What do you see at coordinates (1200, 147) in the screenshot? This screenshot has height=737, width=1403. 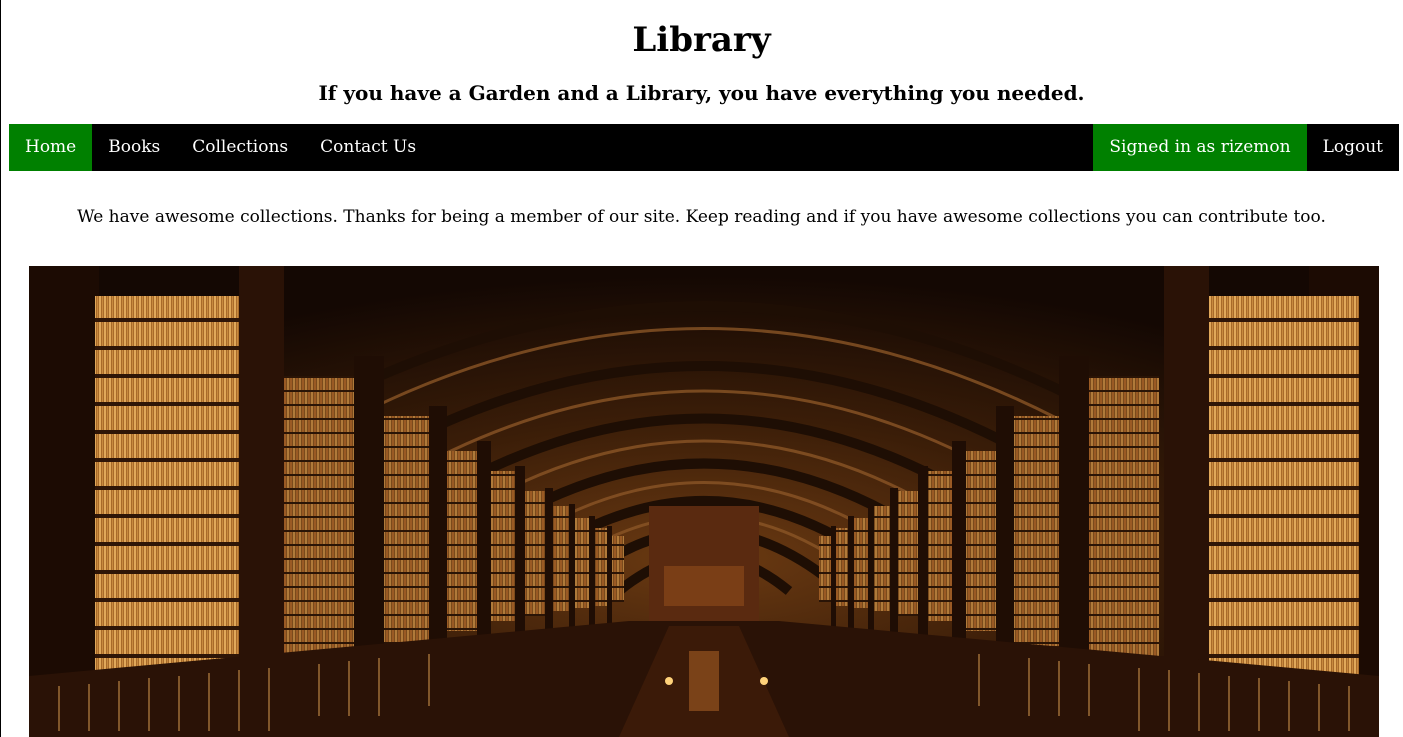 I see `signed-in-user-link: Signed in as rizemon` at bounding box center [1200, 147].